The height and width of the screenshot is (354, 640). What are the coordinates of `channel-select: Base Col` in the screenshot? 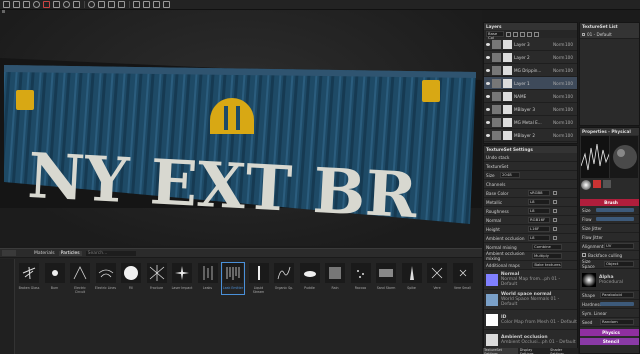 It's located at (495, 35).